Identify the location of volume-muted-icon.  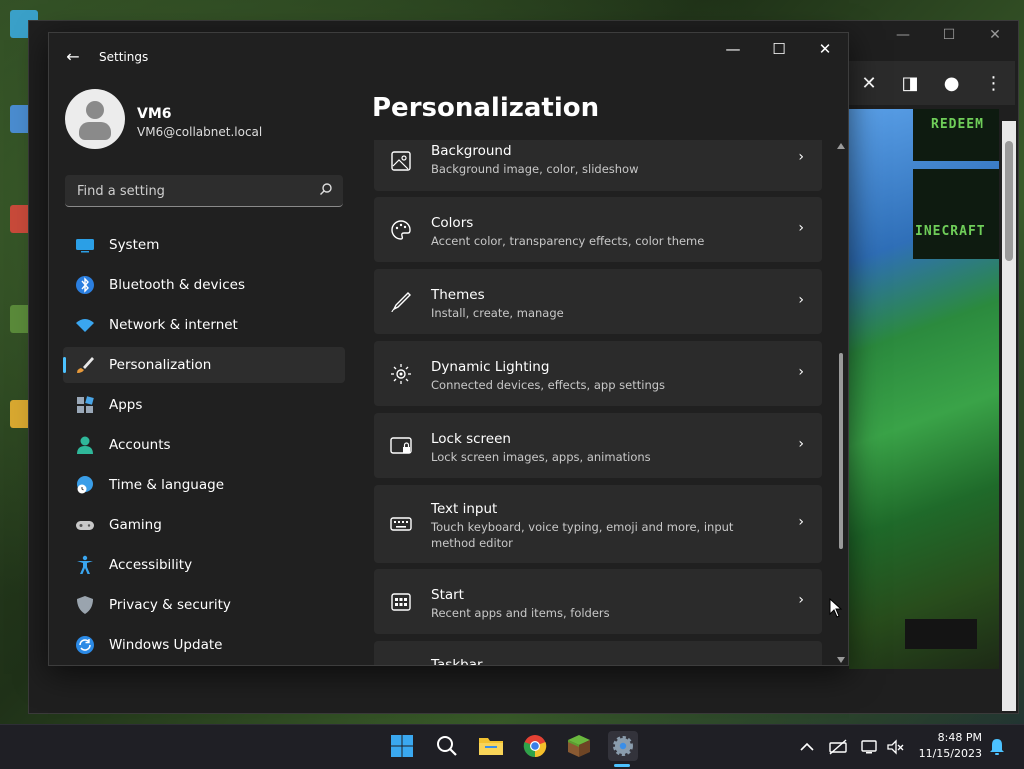
(896, 747).